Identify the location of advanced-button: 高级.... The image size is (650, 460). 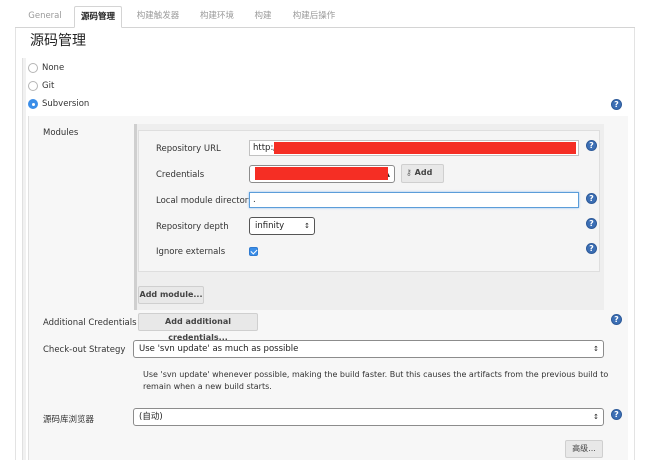
(584, 449).